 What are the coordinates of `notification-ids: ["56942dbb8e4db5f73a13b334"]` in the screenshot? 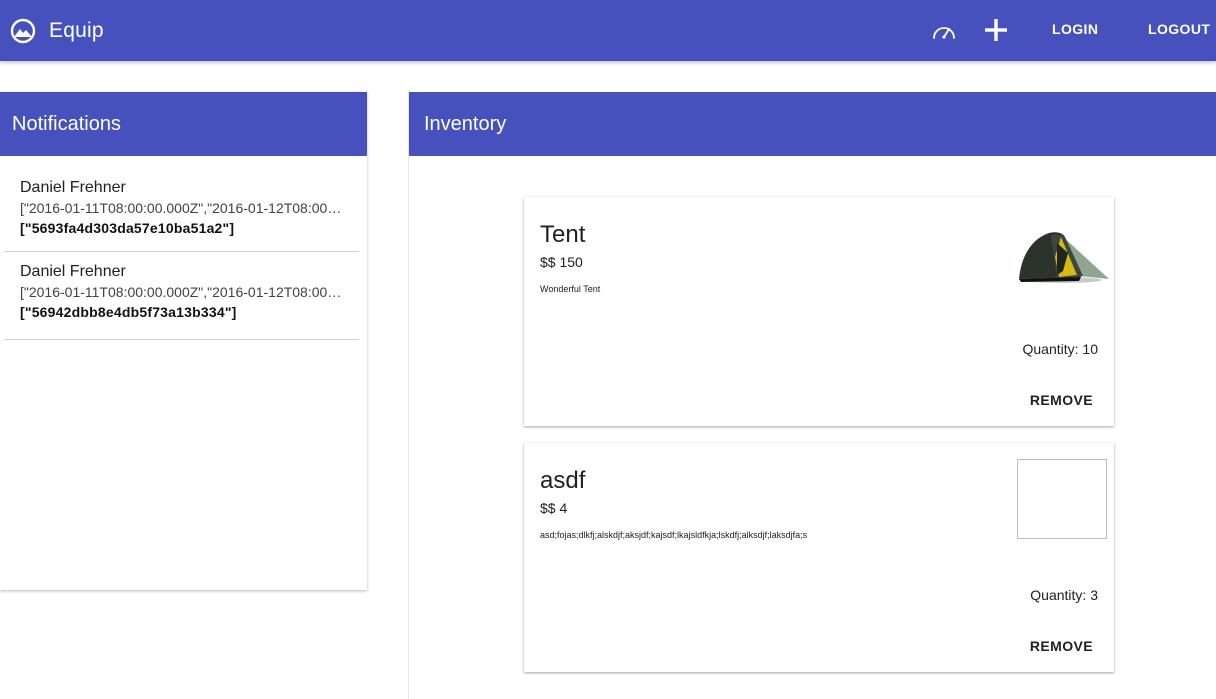 It's located at (128, 312).